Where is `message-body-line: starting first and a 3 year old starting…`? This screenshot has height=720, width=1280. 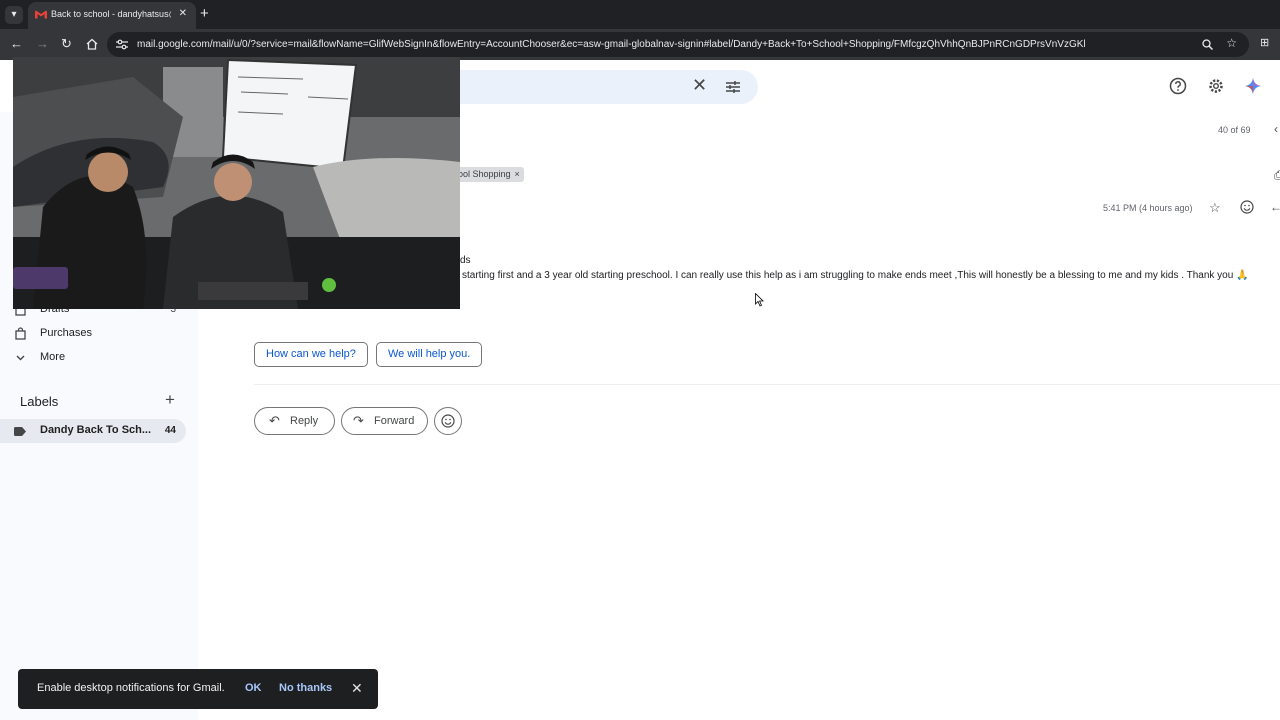 message-body-line: starting first and a 3 year old starting… is located at coordinates (855, 275).